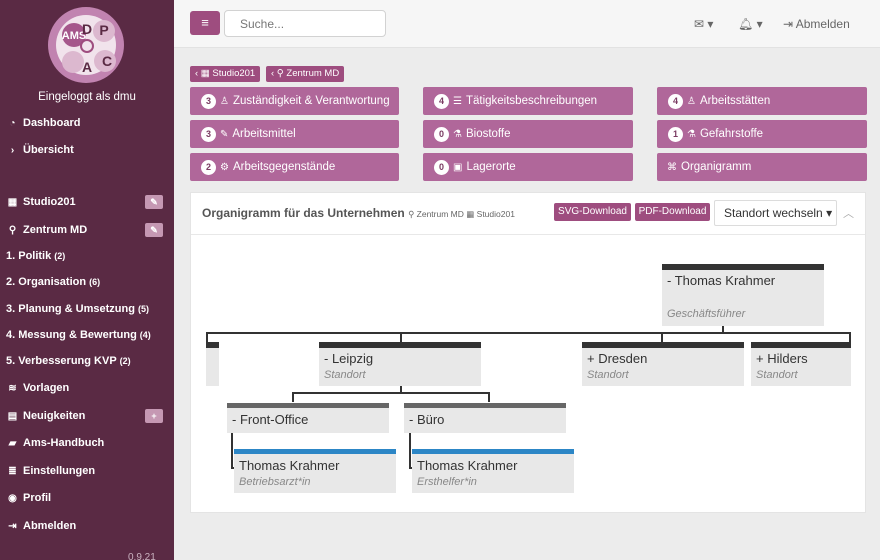 Image resolution: width=880 pixels, height=560 pixels. Describe the element at coordinates (12, 416) in the screenshot. I see `newspaper-icon: ▤` at that location.